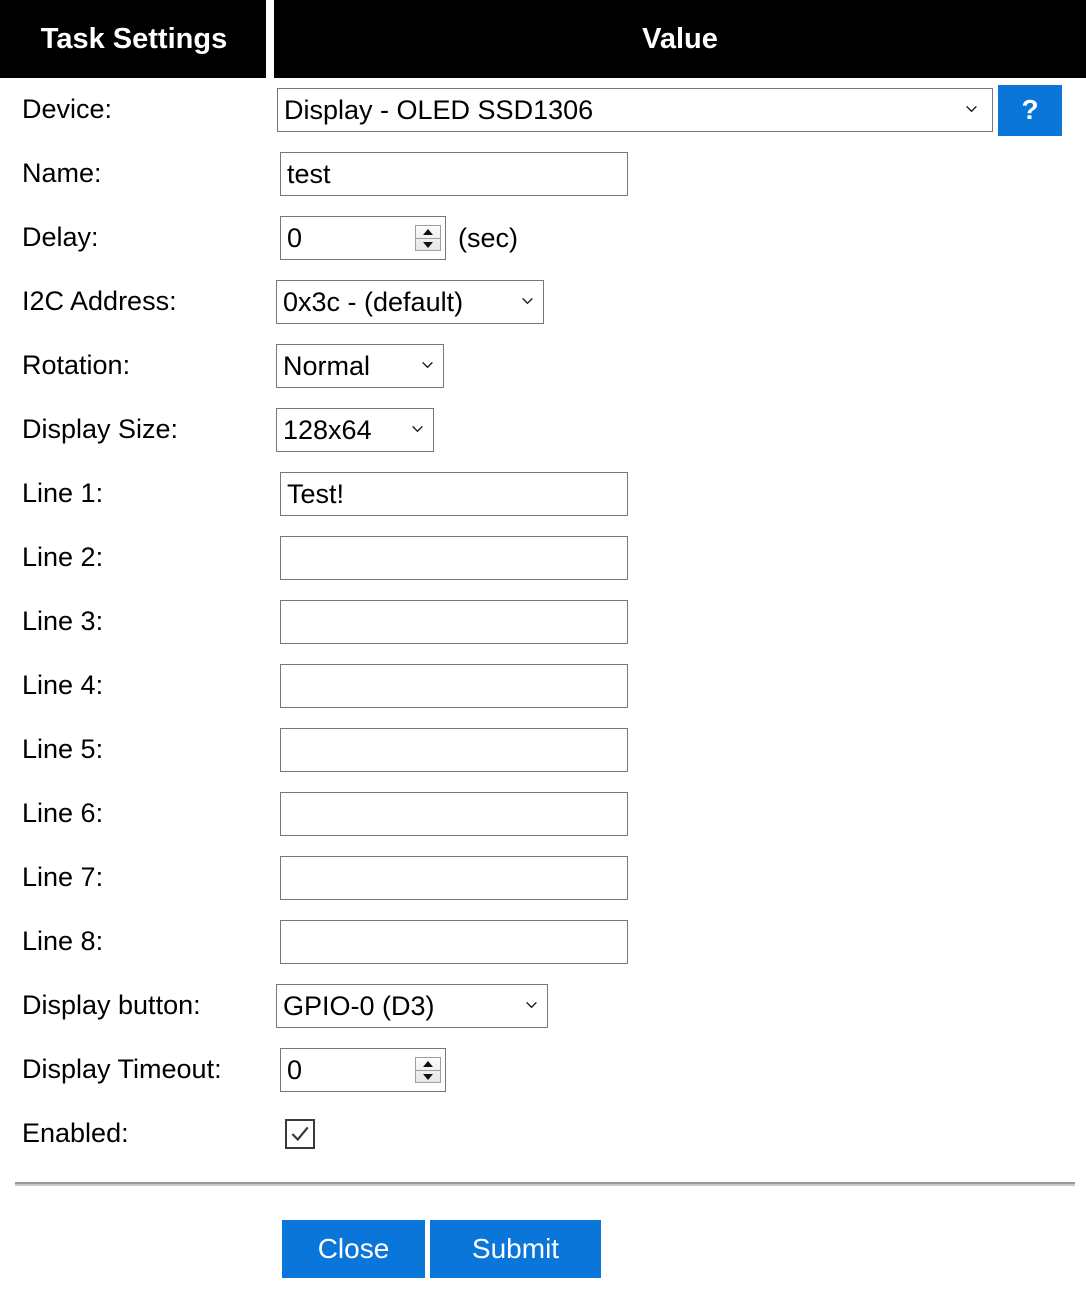 The height and width of the screenshot is (1309, 1086). What do you see at coordinates (454, 622) in the screenshot?
I see `line-3-input` at bounding box center [454, 622].